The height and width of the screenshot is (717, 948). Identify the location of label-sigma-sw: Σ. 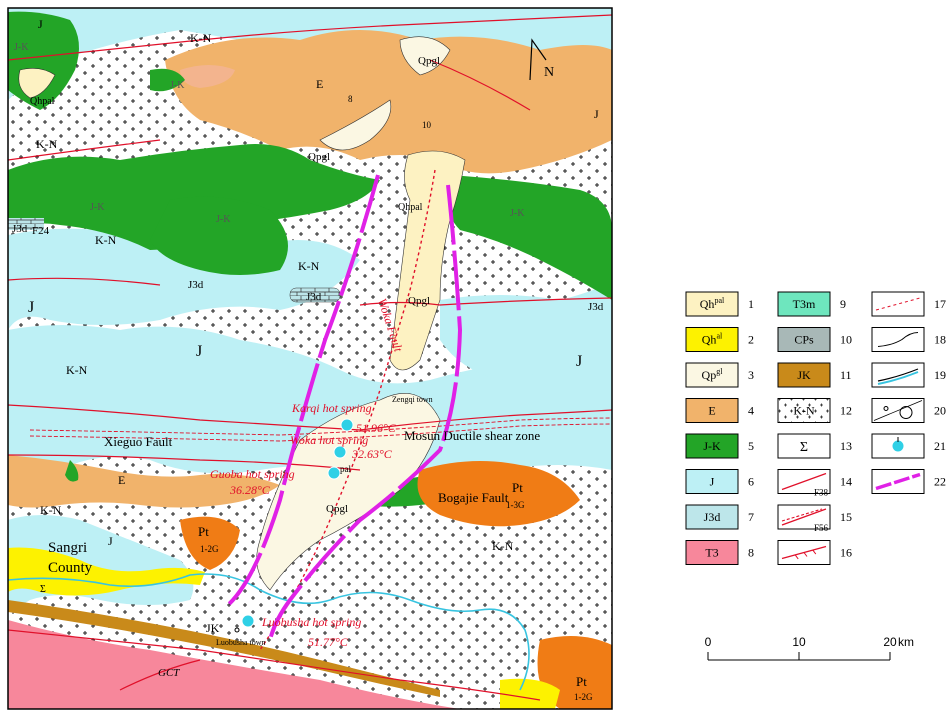
(43, 589).